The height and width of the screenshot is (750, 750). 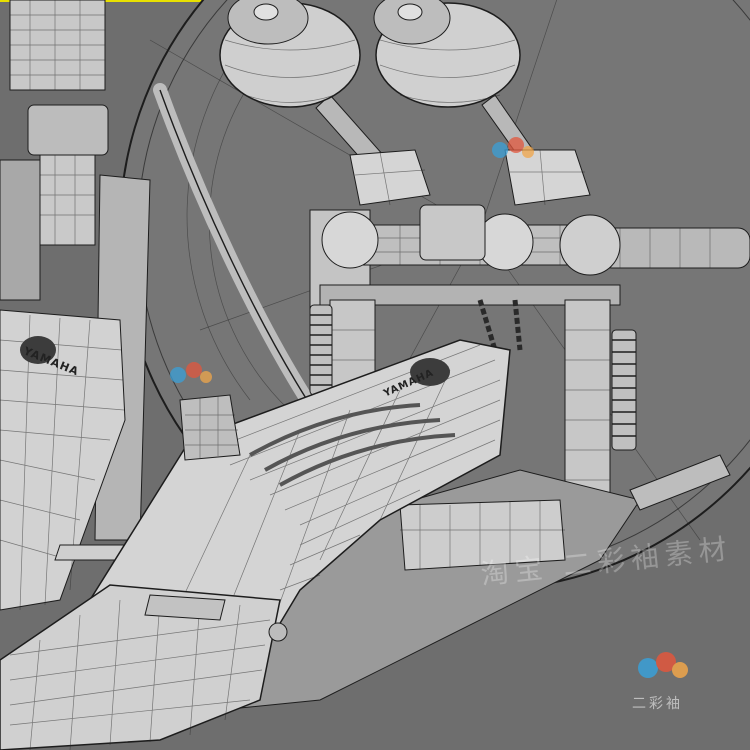 What do you see at coordinates (210, 427) in the screenshot?
I see `center-linkage` at bounding box center [210, 427].